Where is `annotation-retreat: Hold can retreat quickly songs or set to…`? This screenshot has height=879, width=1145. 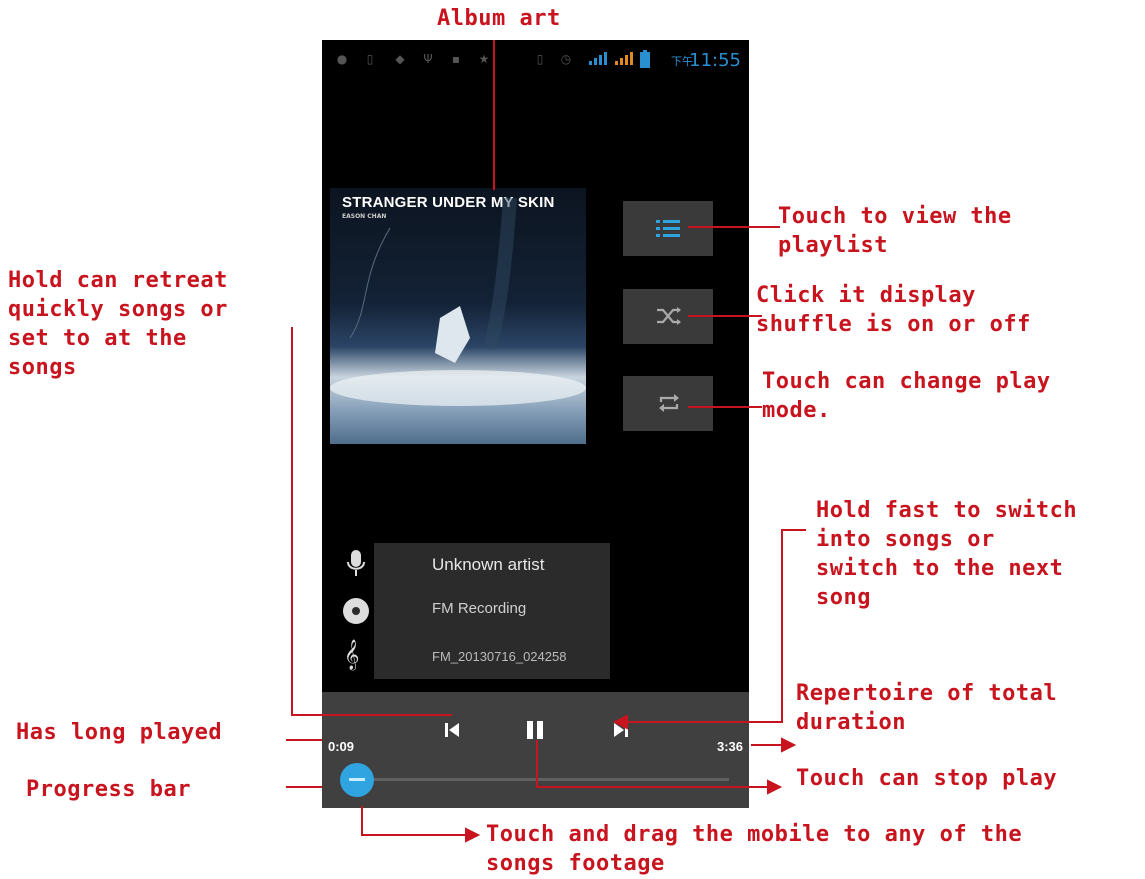 annotation-retreat: Hold can retreat quickly songs or set to… is located at coordinates (118, 324).